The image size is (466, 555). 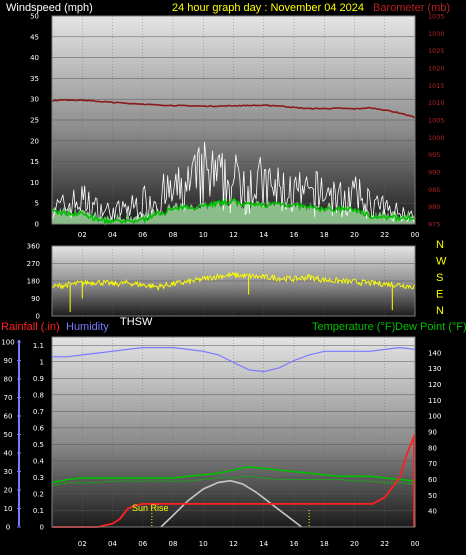 I want to click on wind-y-tick: 15, so click(x=34, y=162).